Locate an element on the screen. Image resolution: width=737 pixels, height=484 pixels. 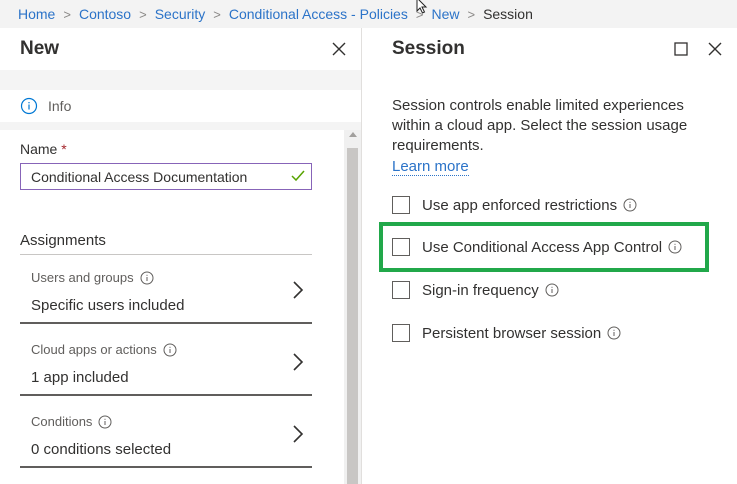
breadcrumb-contoso: Contoso is located at coordinates (105, 14).